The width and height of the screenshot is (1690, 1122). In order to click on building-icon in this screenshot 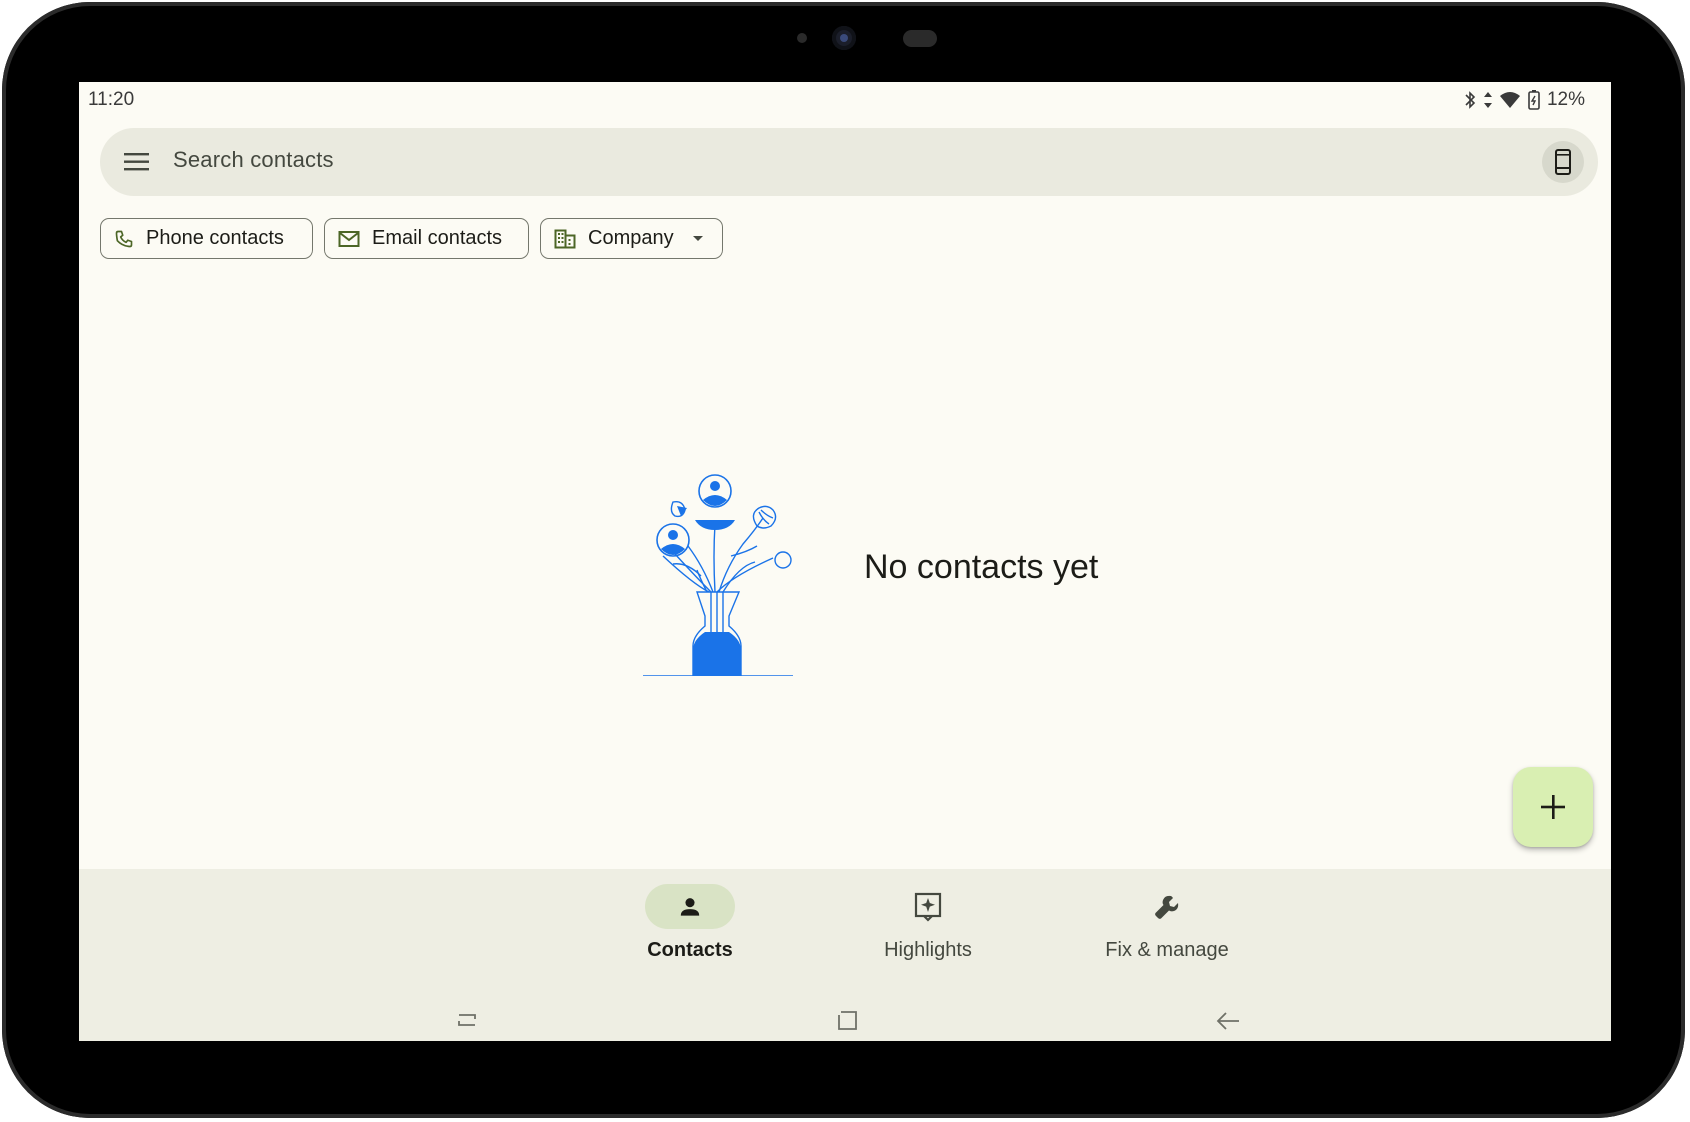, I will do `click(565, 238)`.